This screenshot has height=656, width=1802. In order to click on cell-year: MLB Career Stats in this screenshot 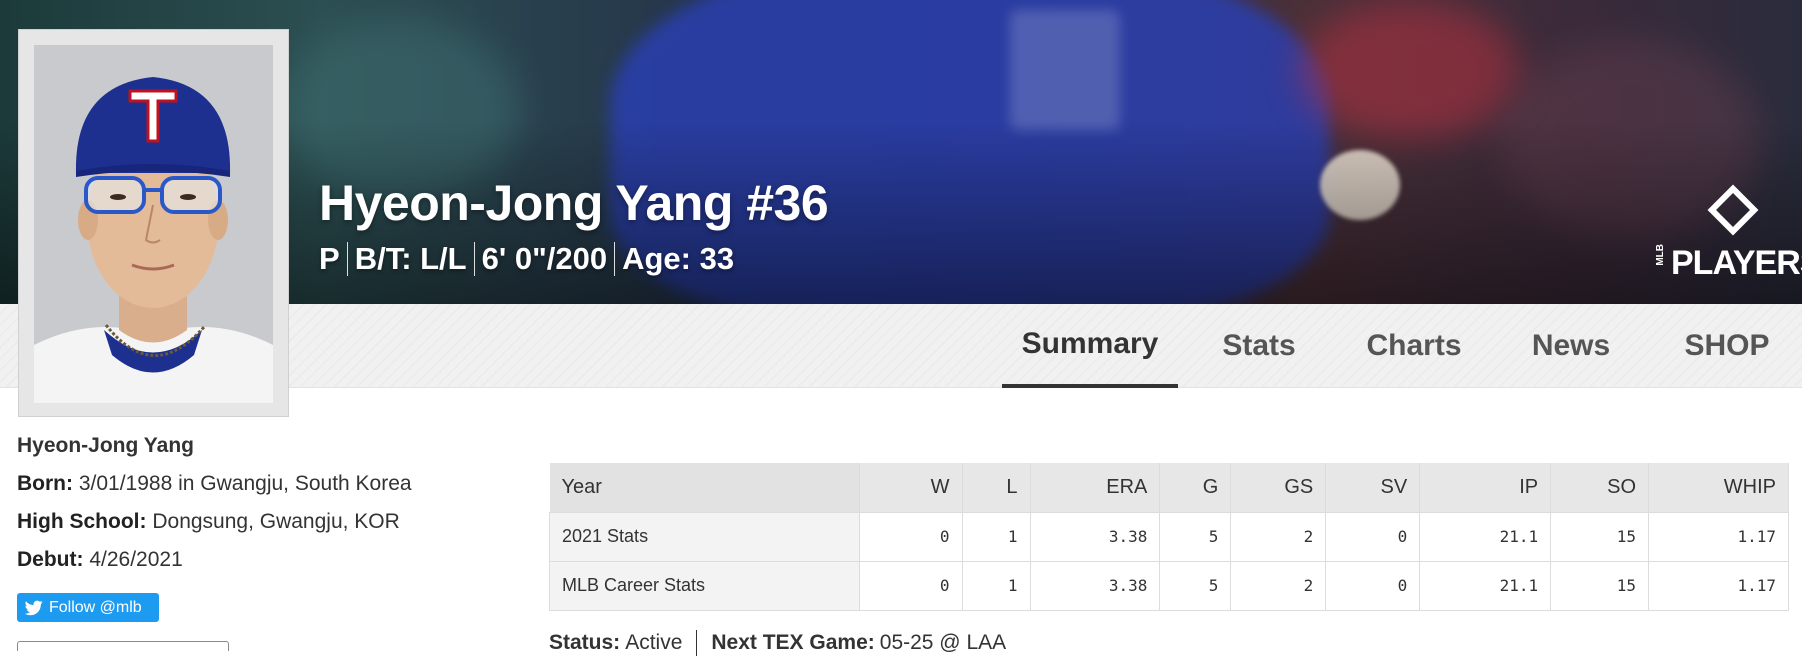, I will do `click(704, 585)`.